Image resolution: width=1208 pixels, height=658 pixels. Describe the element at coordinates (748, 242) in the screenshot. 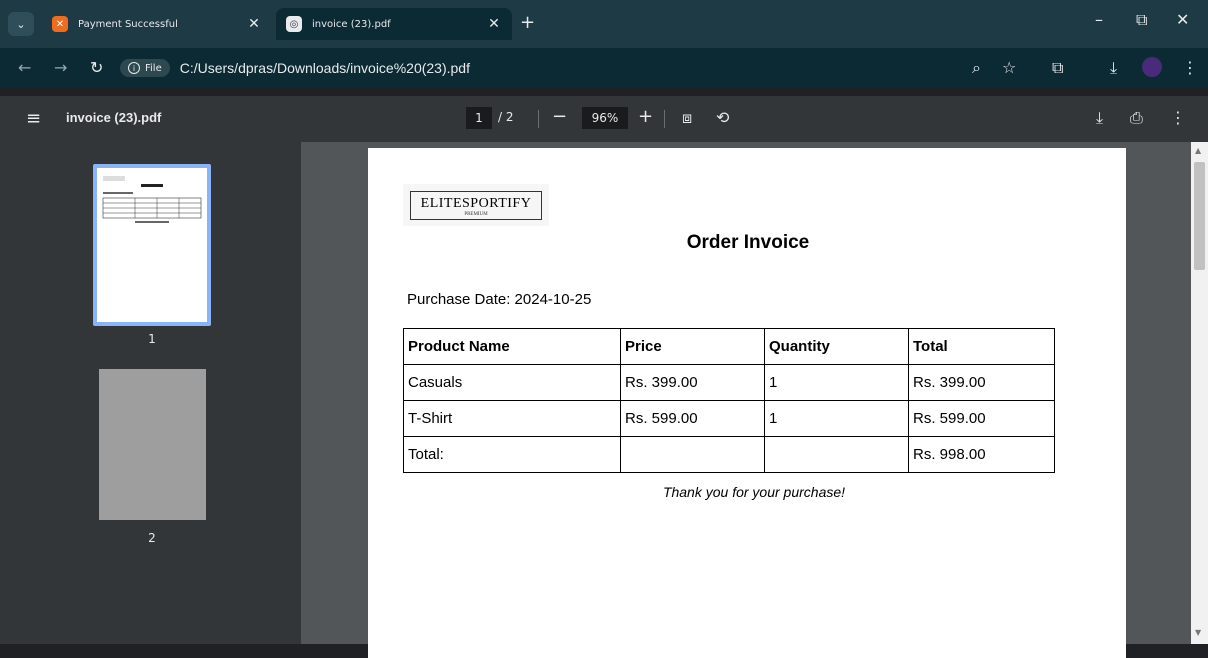

I see `invoice-title: Order Invoice` at that location.